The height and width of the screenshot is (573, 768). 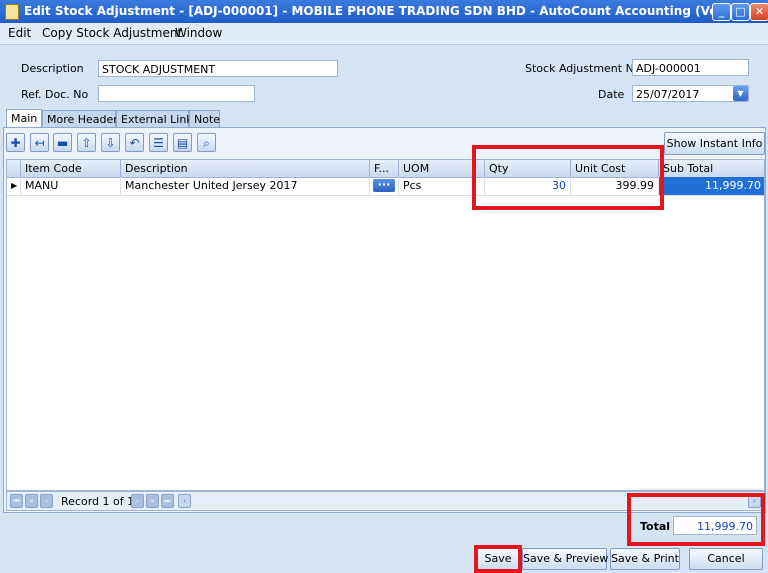 I want to click on cancel-button: Cancel, so click(x=726, y=559).